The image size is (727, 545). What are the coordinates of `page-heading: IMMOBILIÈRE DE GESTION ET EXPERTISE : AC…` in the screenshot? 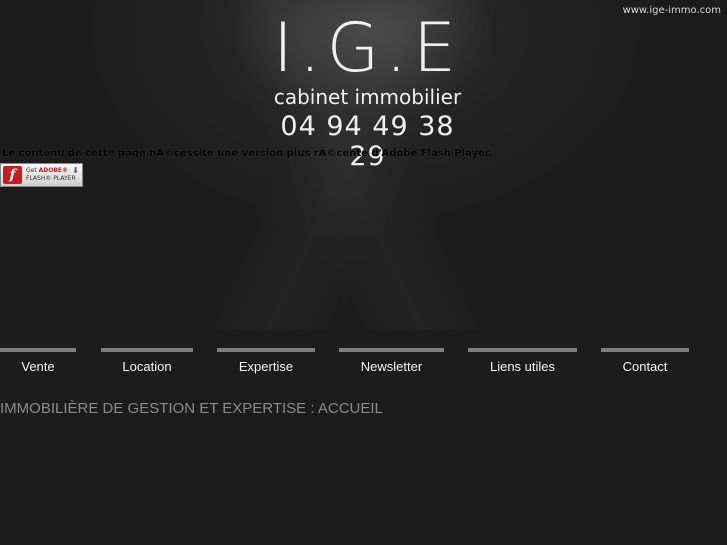 It's located at (191, 408).